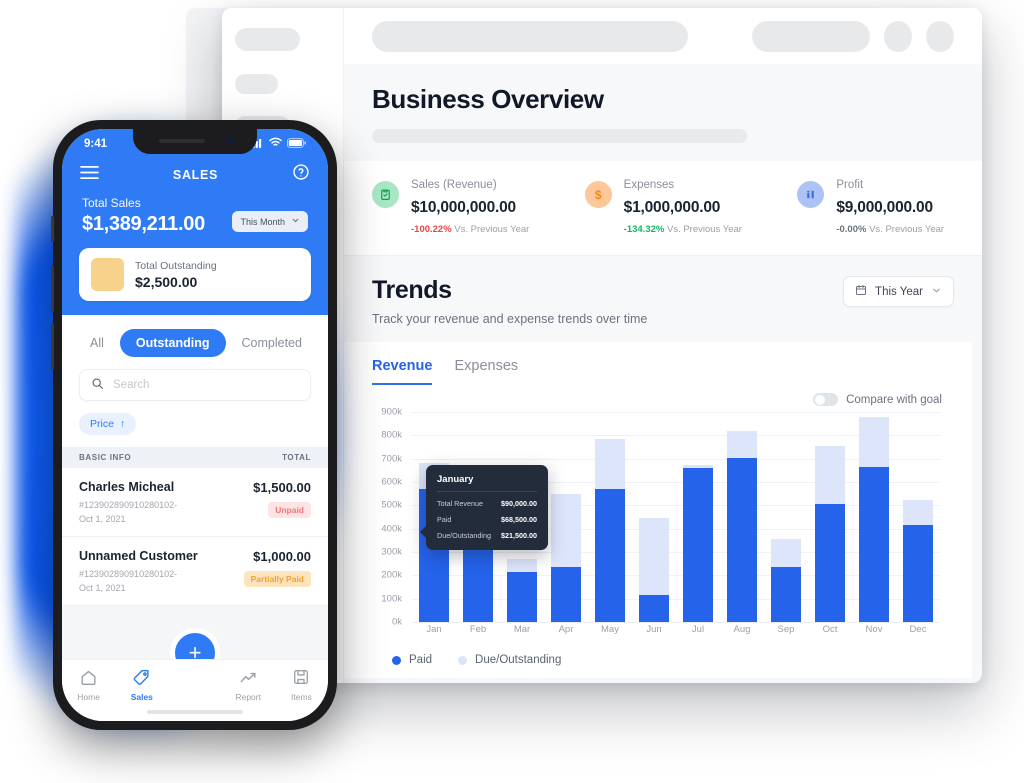 The height and width of the screenshot is (783, 1024). I want to click on topbar-search-skeleton, so click(530, 36).